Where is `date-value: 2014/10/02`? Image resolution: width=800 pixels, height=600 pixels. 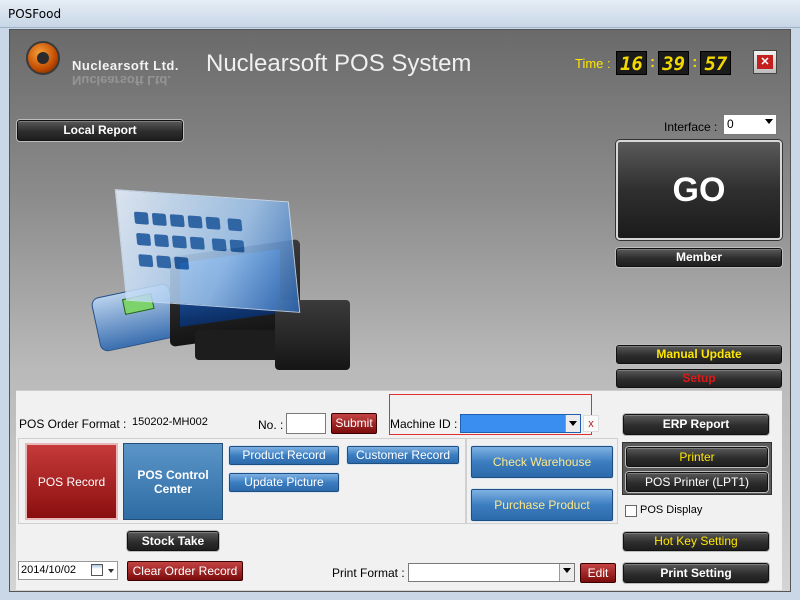 date-value: 2014/10/02 is located at coordinates (49, 570).